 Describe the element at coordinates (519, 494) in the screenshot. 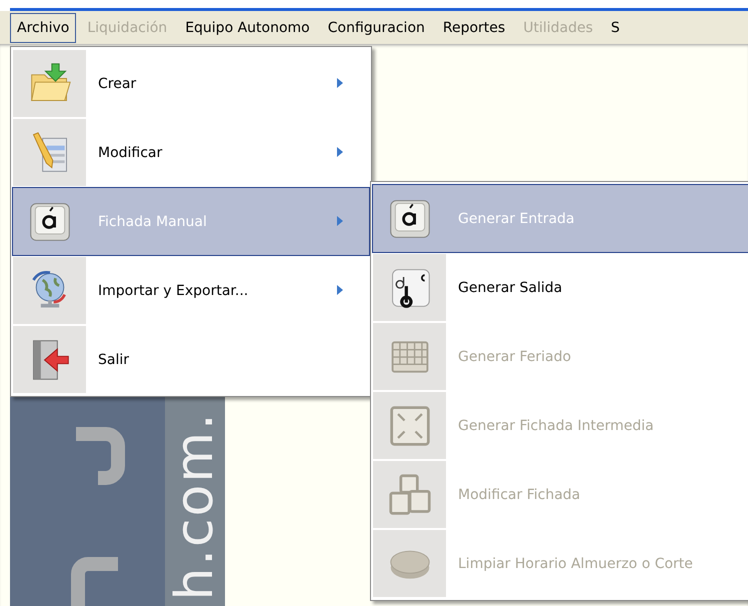

I see `menu-item-label: Modificar Fichada` at that location.